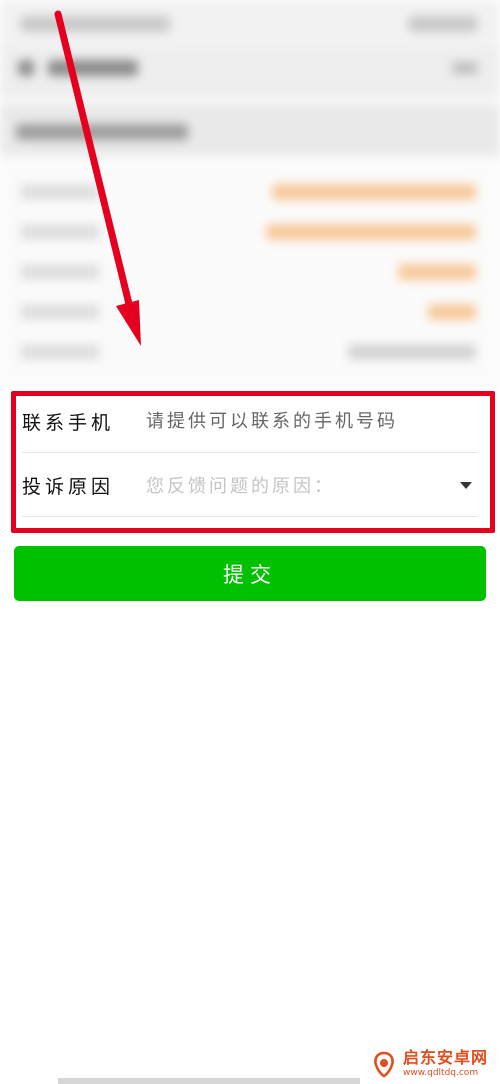 The width and height of the screenshot is (500, 1084). What do you see at coordinates (465, 68) in the screenshot?
I see `blurred-menu-icon` at bounding box center [465, 68].